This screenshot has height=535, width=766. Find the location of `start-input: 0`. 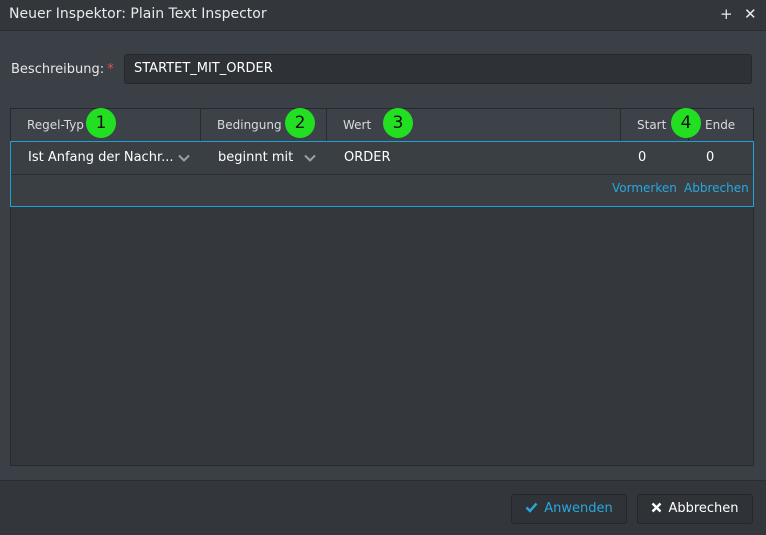

start-input: 0 is located at coordinates (642, 158).